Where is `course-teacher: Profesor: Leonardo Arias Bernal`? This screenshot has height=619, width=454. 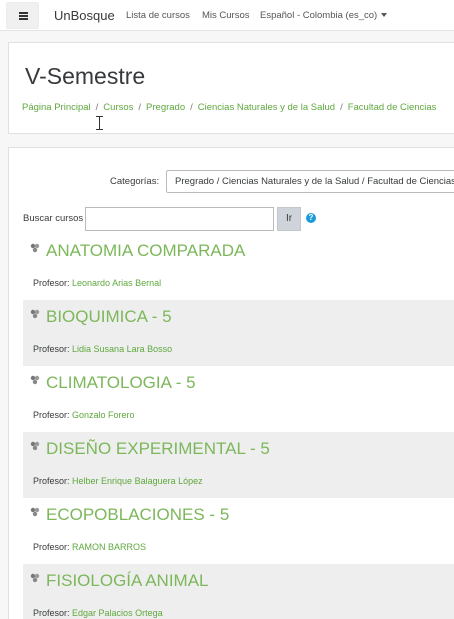
course-teacher: Profesor: Leonardo Arias Bernal is located at coordinates (97, 283).